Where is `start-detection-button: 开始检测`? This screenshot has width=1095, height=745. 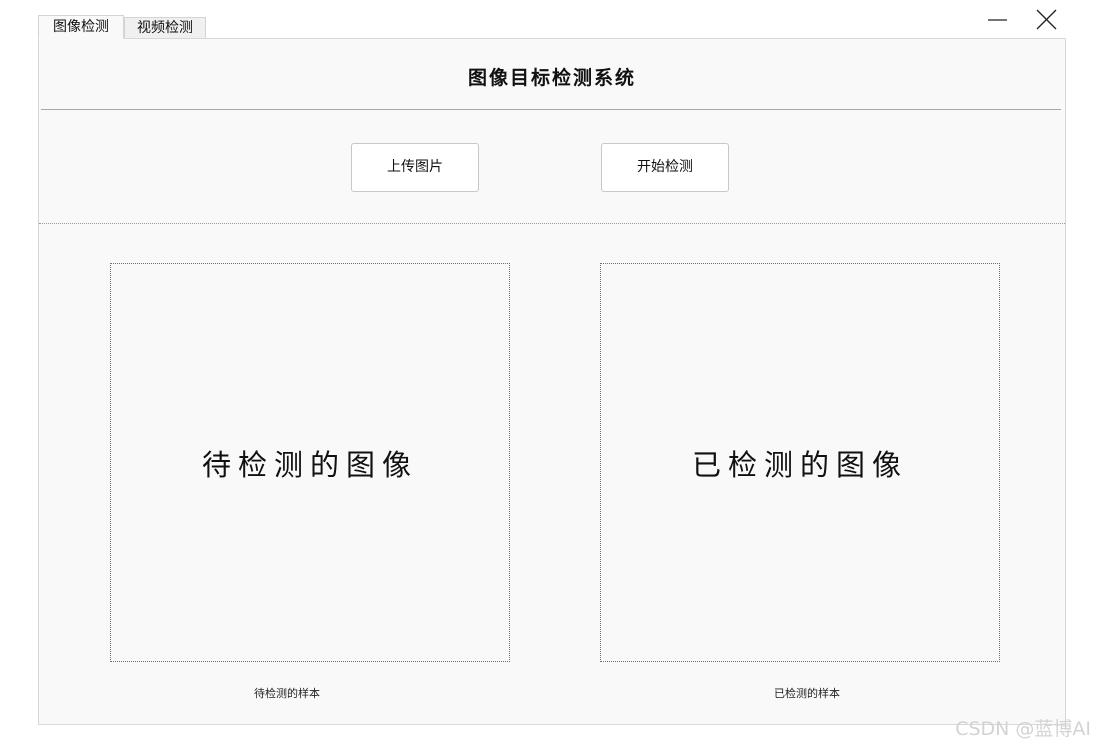
start-detection-button: 开始检测 is located at coordinates (665, 167).